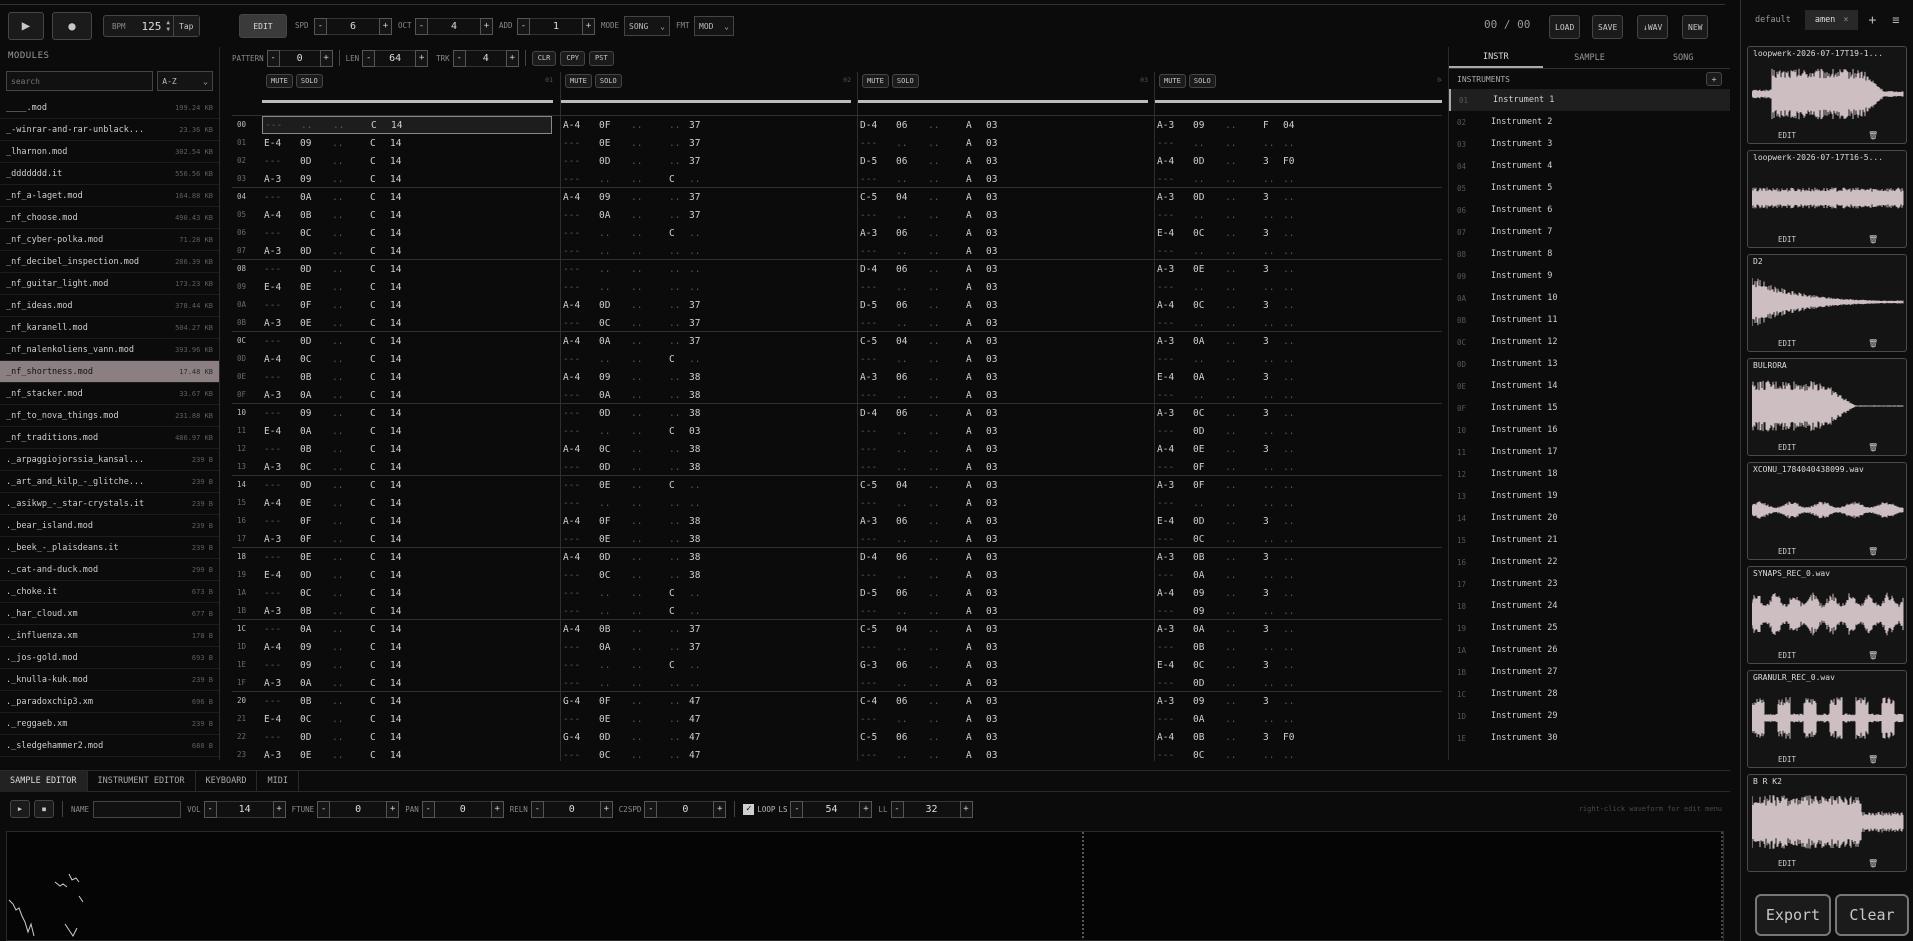 The height and width of the screenshot is (941, 1913). I want to click on pattern-cell: E-4 0C.. 3.., so click(1298, 233).